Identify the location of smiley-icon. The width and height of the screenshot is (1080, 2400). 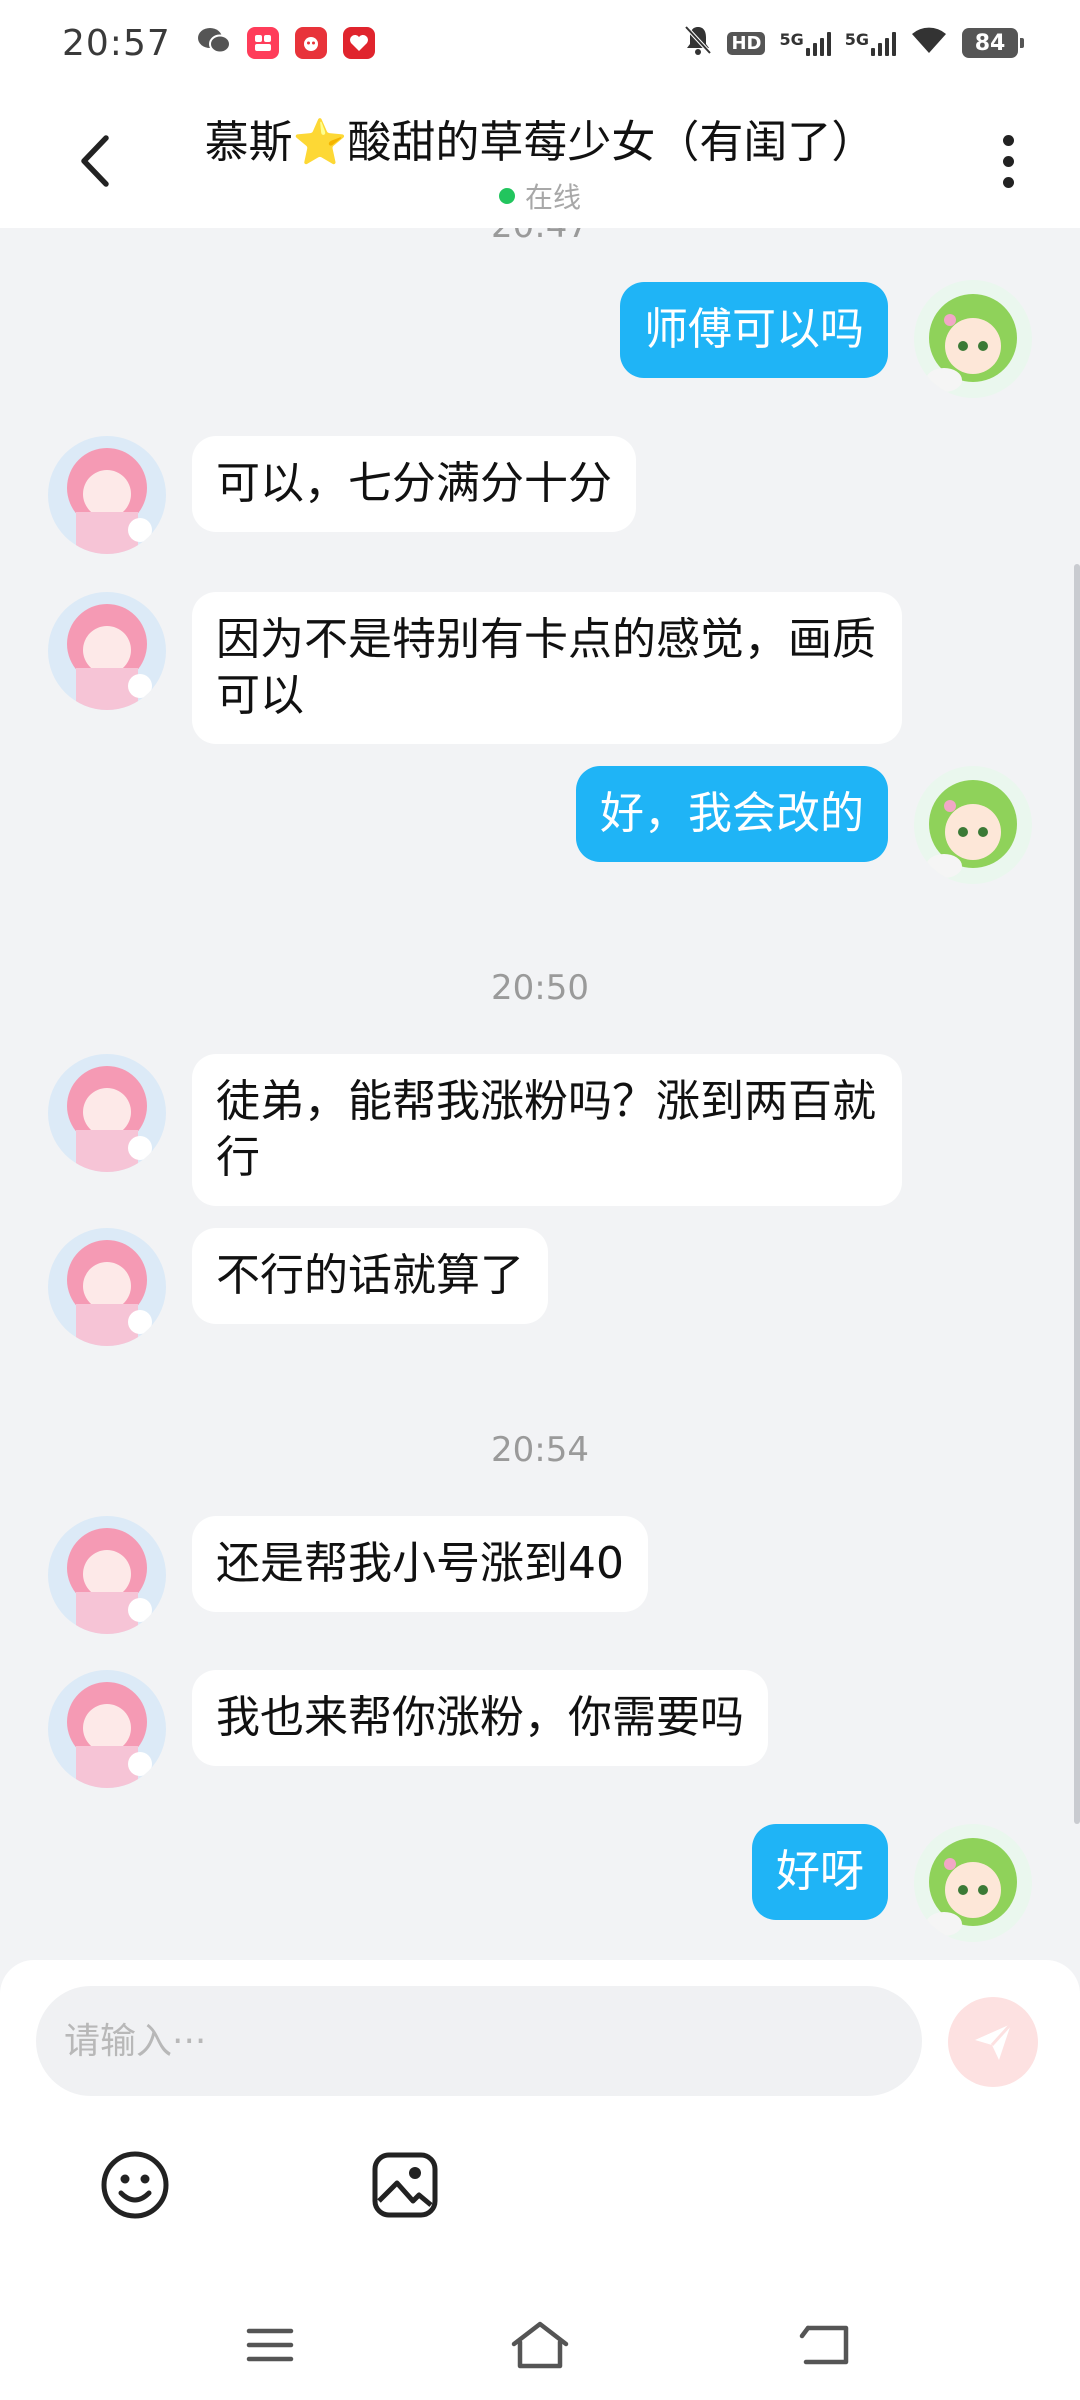
(135, 2185).